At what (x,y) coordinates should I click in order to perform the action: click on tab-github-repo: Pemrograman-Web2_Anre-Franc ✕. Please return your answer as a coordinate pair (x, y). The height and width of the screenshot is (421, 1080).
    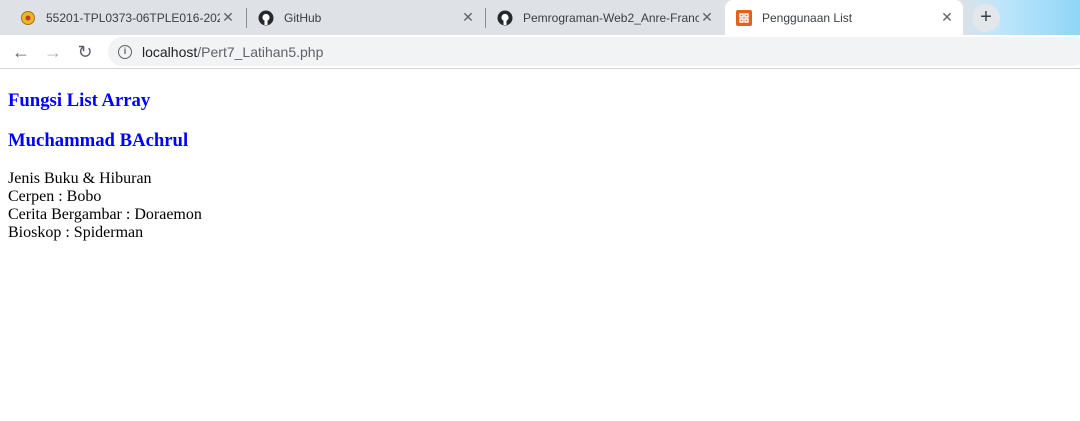
    Looking at the image, I should click on (605, 17).